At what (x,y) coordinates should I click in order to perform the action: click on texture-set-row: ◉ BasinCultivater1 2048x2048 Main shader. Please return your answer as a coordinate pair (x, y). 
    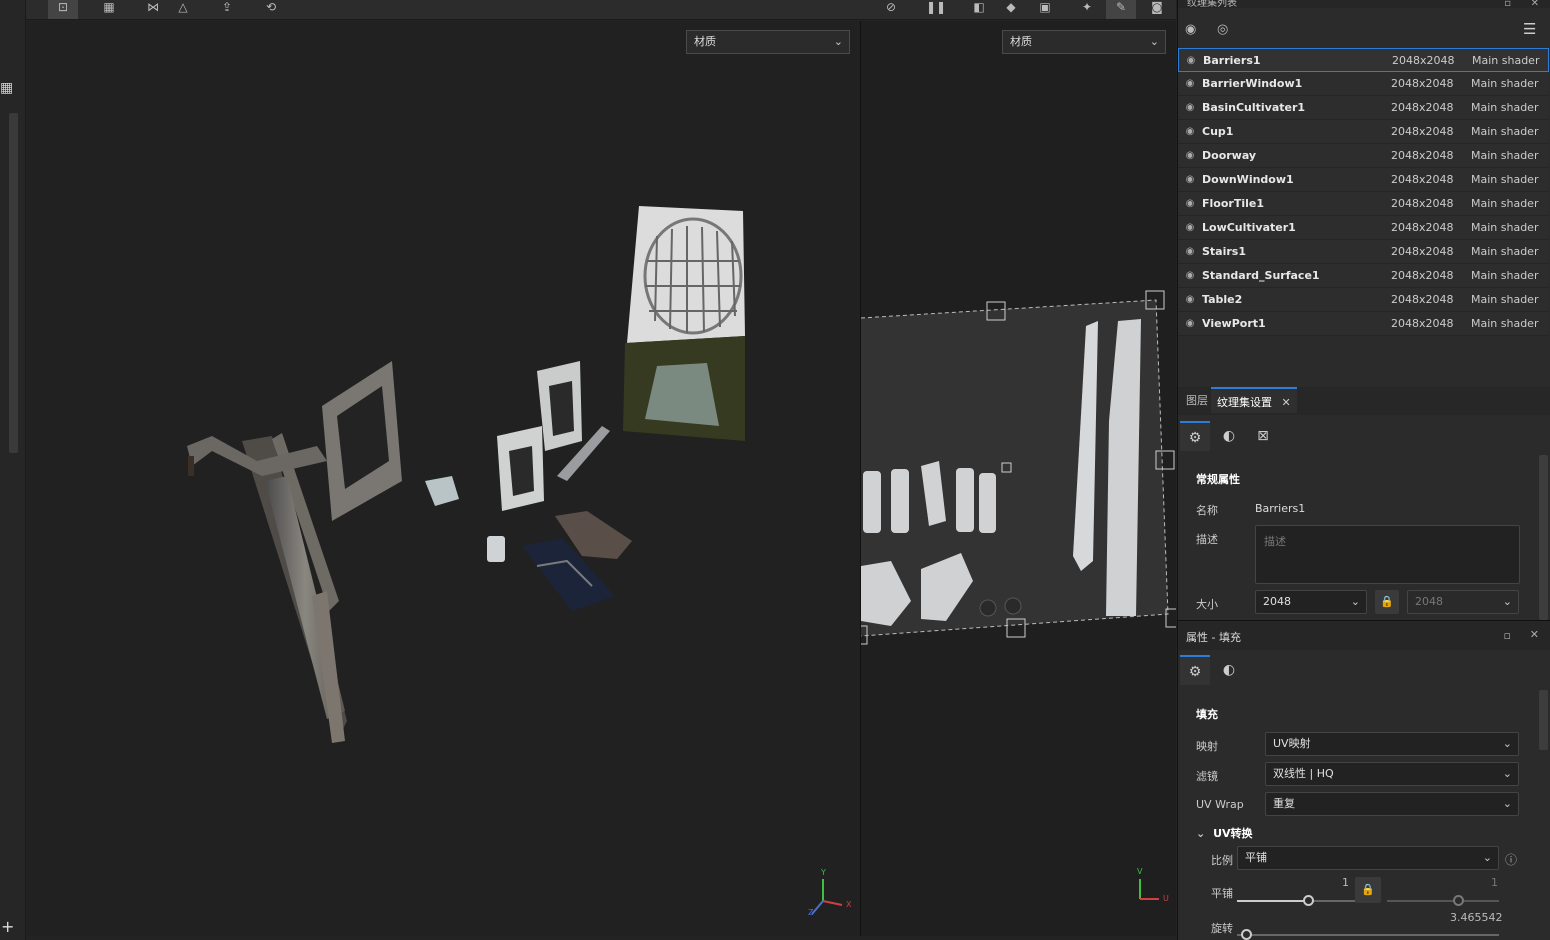
    Looking at the image, I should click on (1363, 108).